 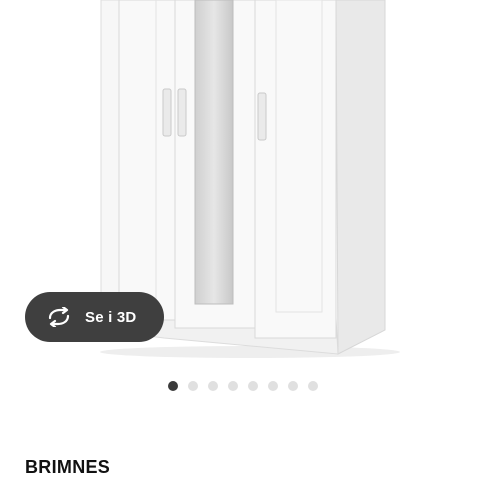 I want to click on floor-shadow, so click(x=250, y=352).